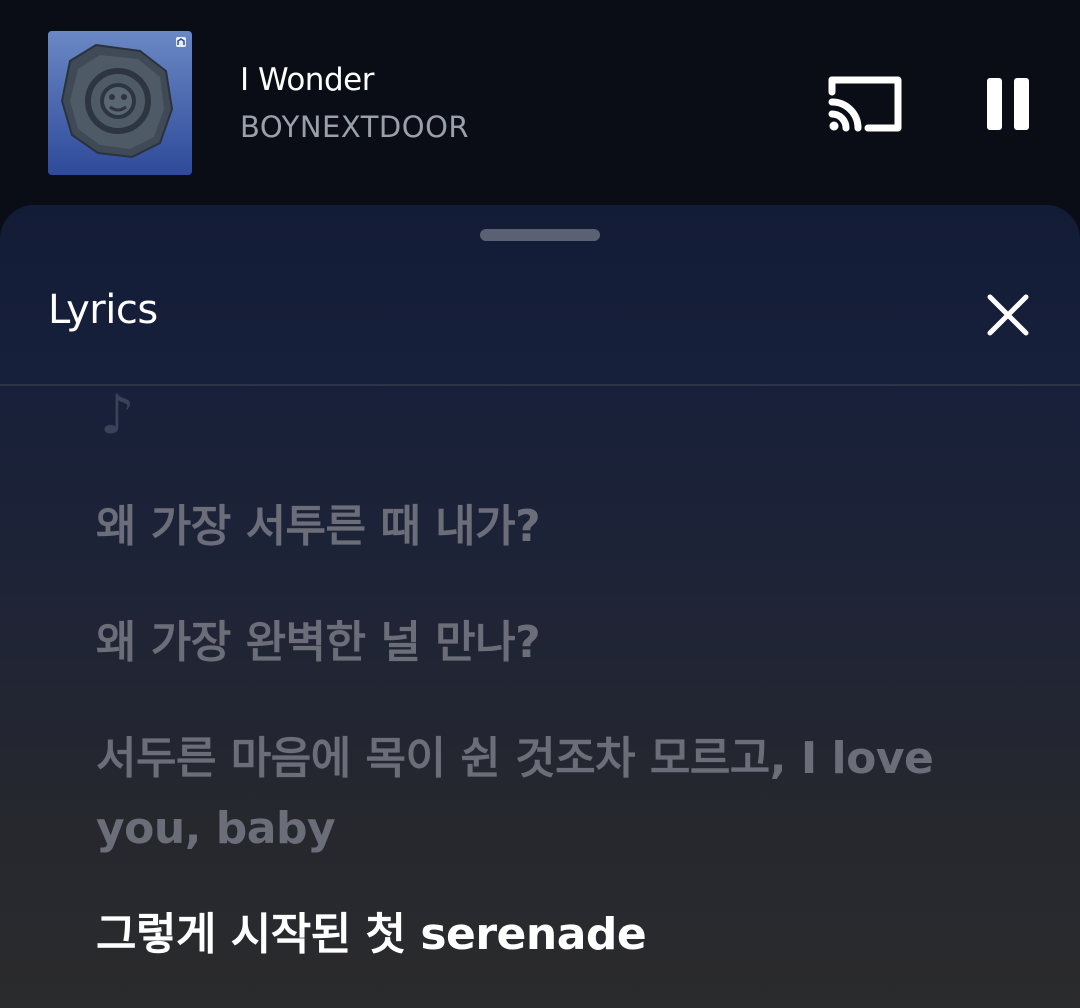 Image resolution: width=1080 pixels, height=1008 pixels. I want to click on cast-button, so click(864, 104).